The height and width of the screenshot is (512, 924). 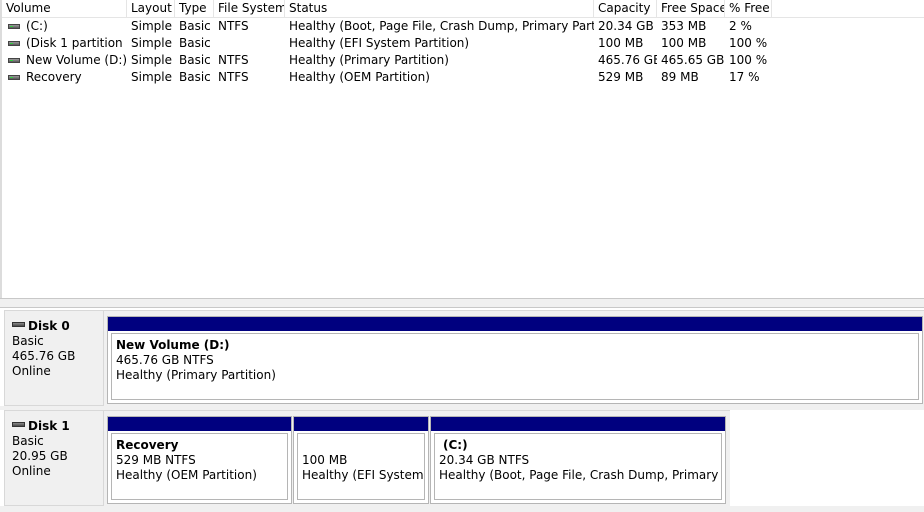 I want to click on disk-0-label: Disk 0 Basic 465.76 GB Online, so click(x=54, y=358).